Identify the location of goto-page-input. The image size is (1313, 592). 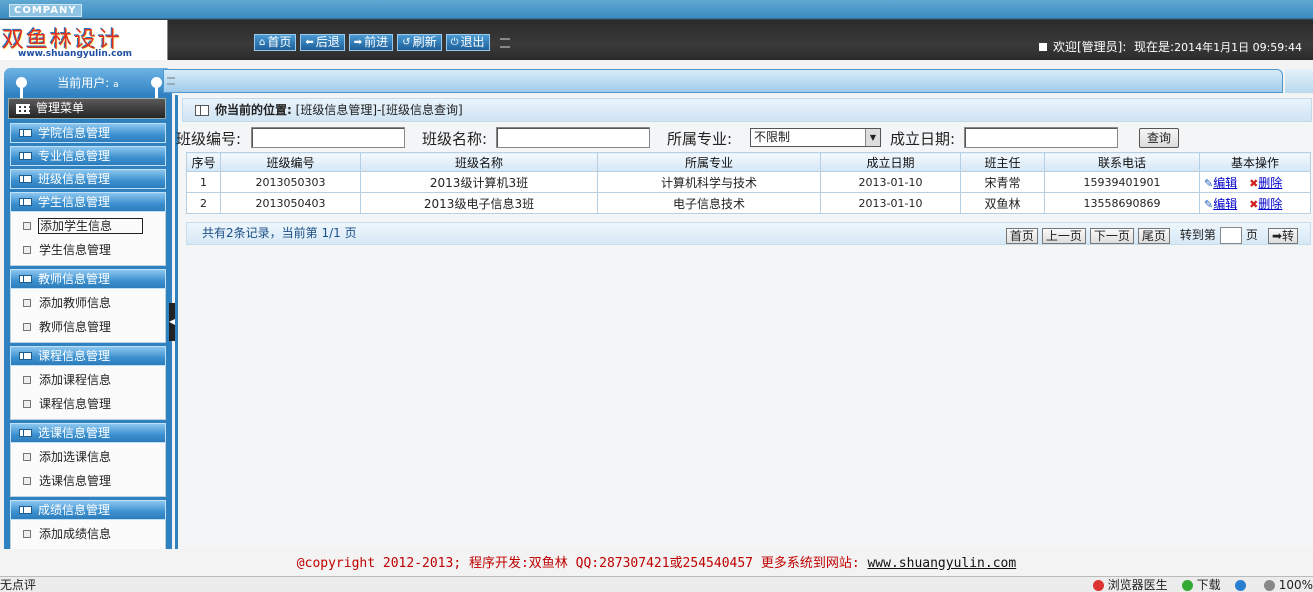
(1230, 235).